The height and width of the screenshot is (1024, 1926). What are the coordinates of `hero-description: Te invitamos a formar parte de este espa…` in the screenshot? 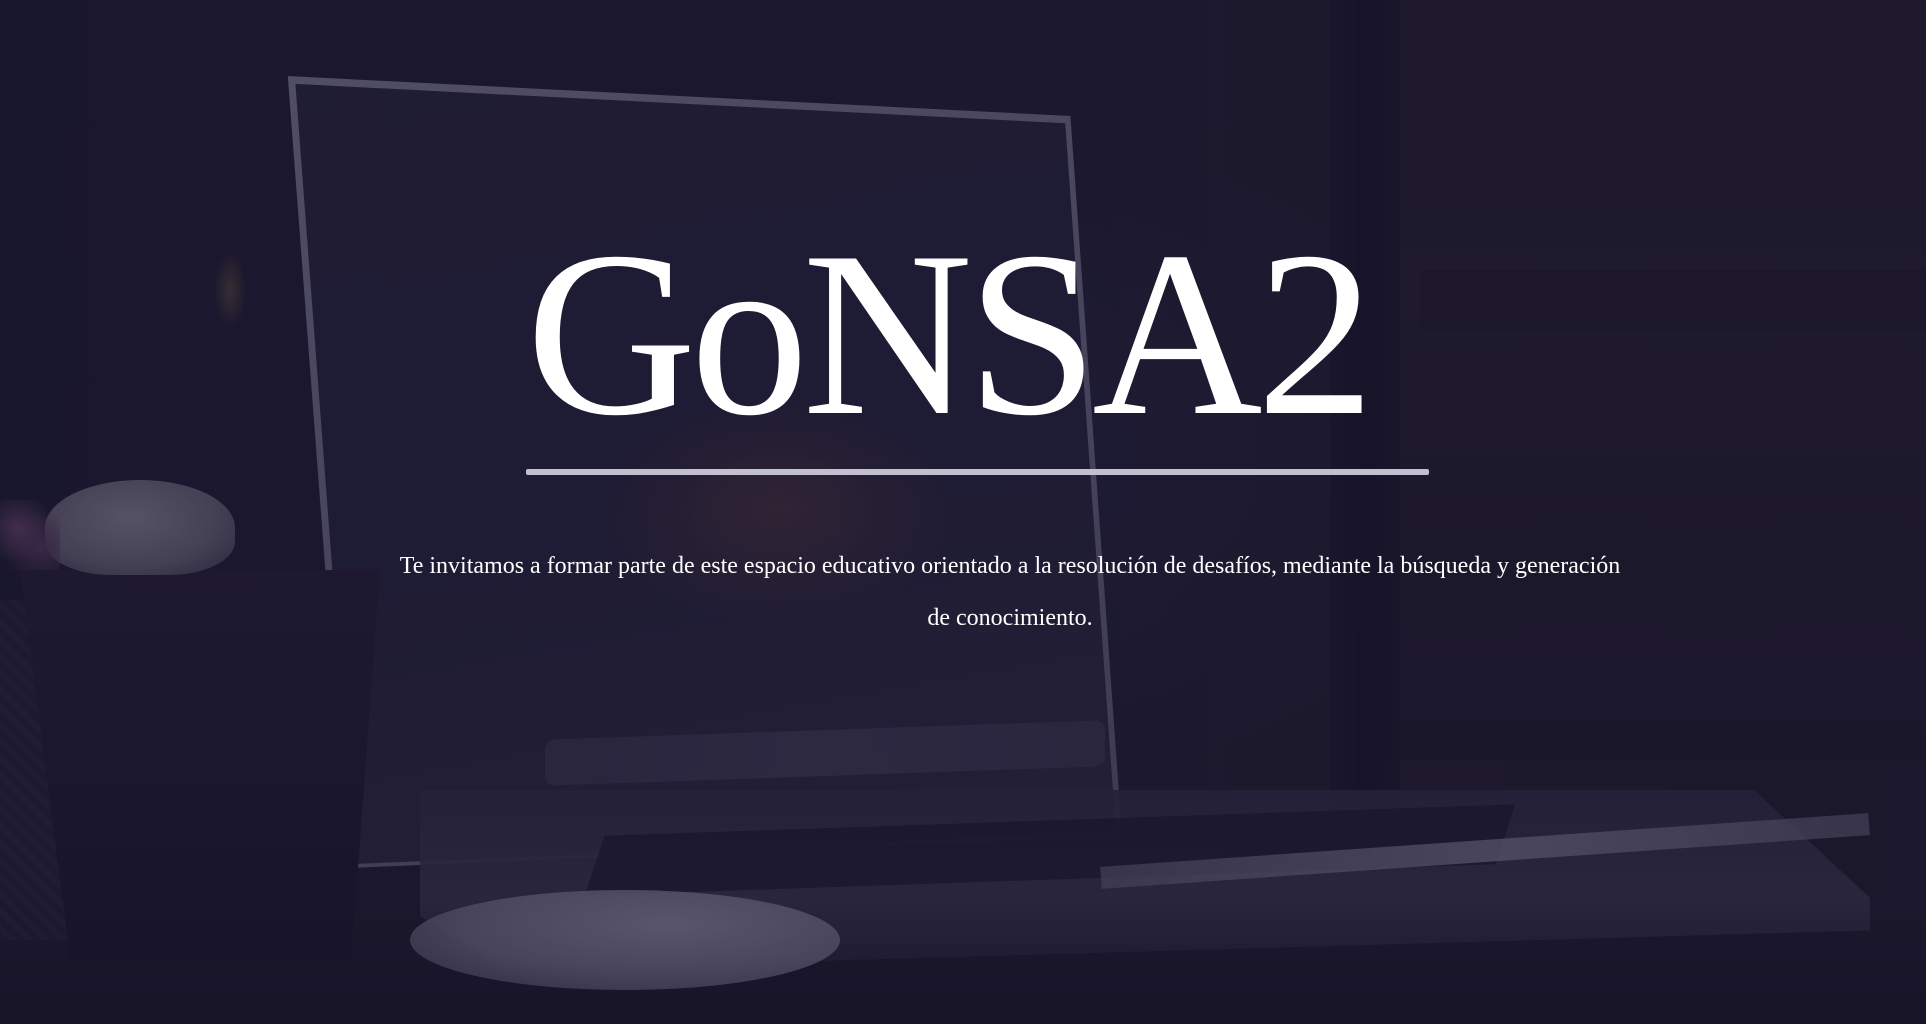 It's located at (1010, 592).